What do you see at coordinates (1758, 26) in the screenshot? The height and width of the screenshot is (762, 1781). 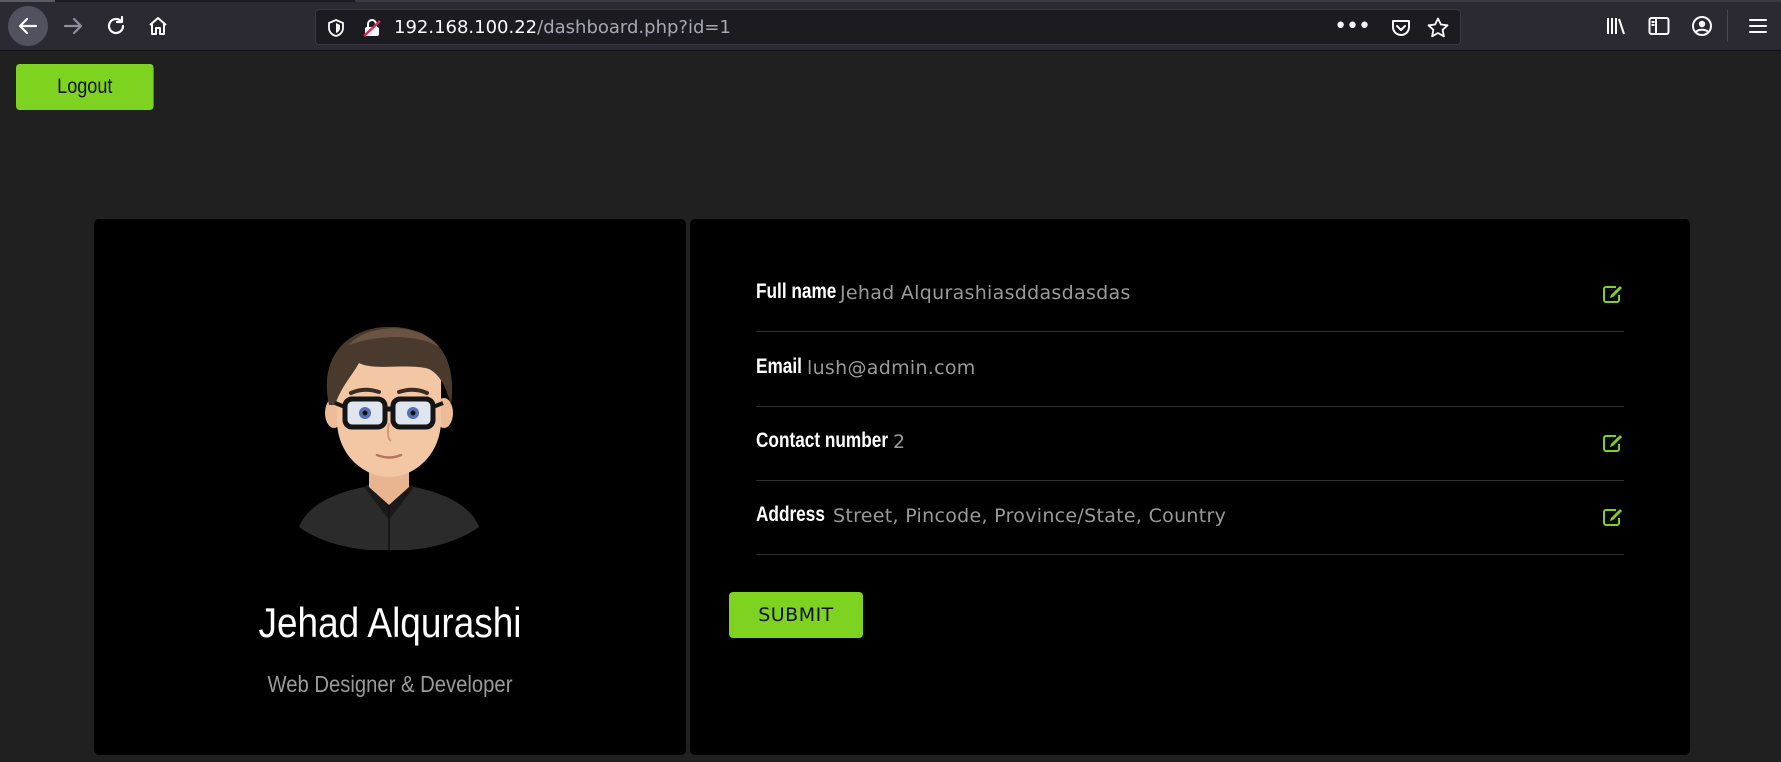 I see `hamburger-menu-icon` at bounding box center [1758, 26].